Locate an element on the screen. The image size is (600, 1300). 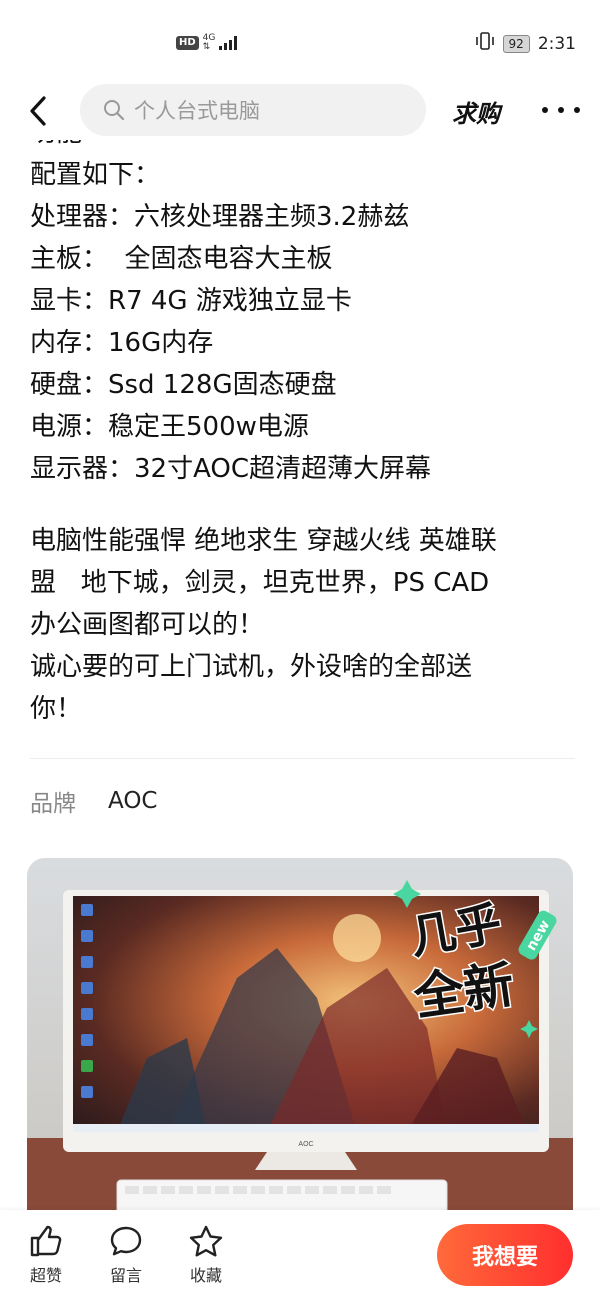
config-line: 配置如下： is located at coordinates (95, 175).